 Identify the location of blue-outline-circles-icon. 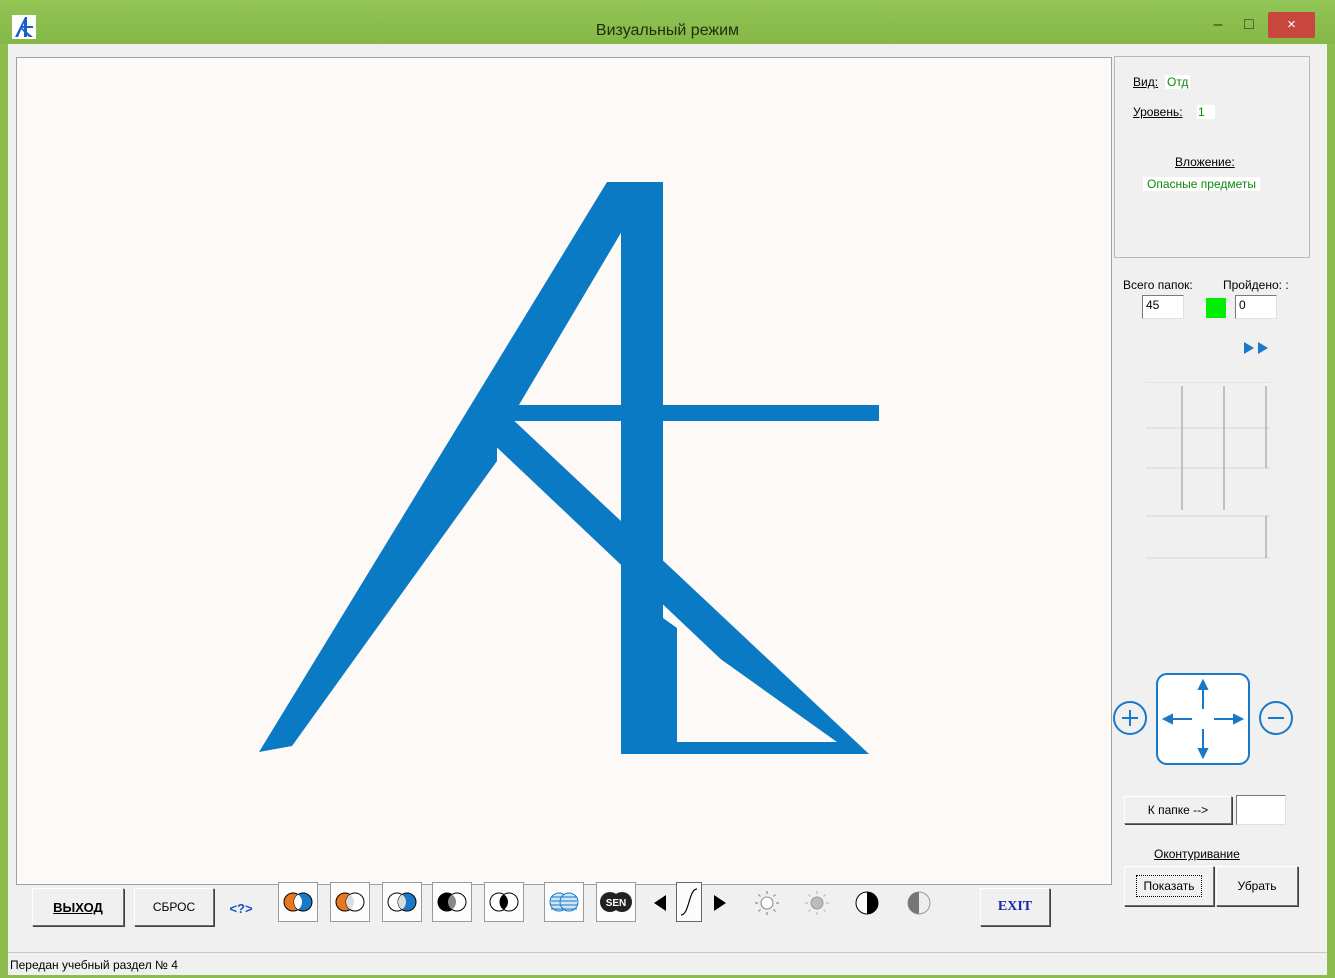
(402, 902).